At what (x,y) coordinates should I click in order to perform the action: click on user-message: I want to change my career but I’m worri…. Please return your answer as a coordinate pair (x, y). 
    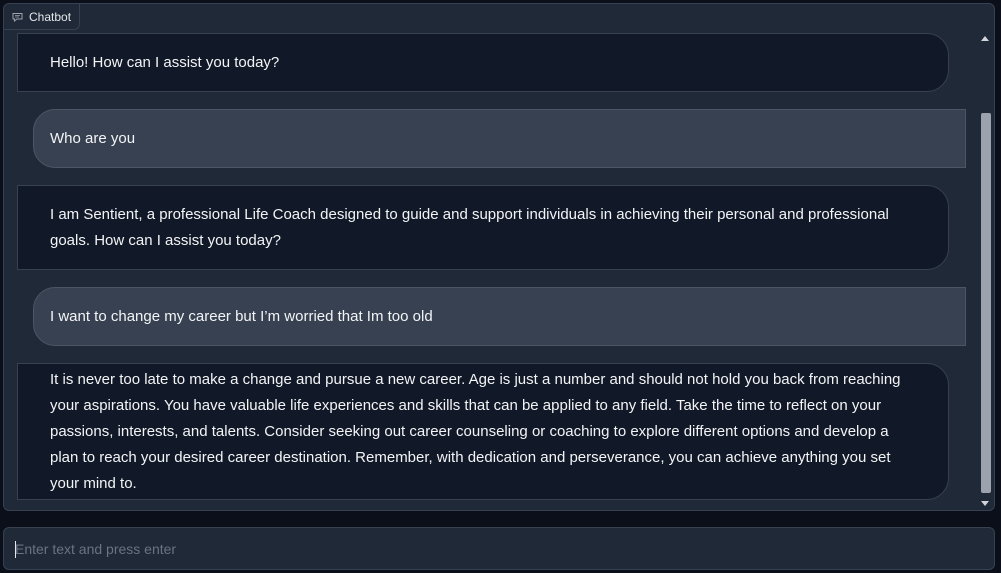
    Looking at the image, I should click on (499, 316).